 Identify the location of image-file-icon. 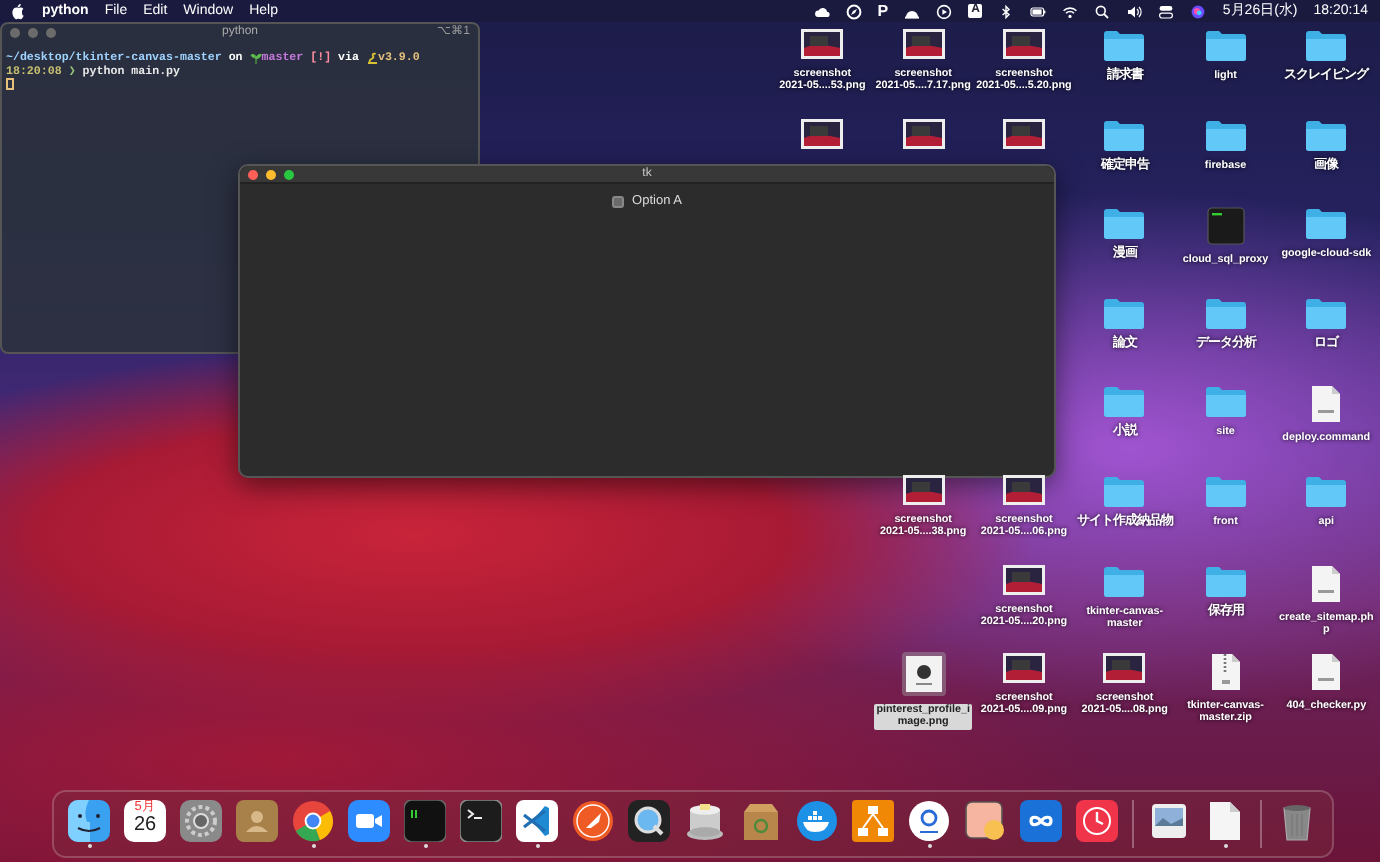
(923, 674).